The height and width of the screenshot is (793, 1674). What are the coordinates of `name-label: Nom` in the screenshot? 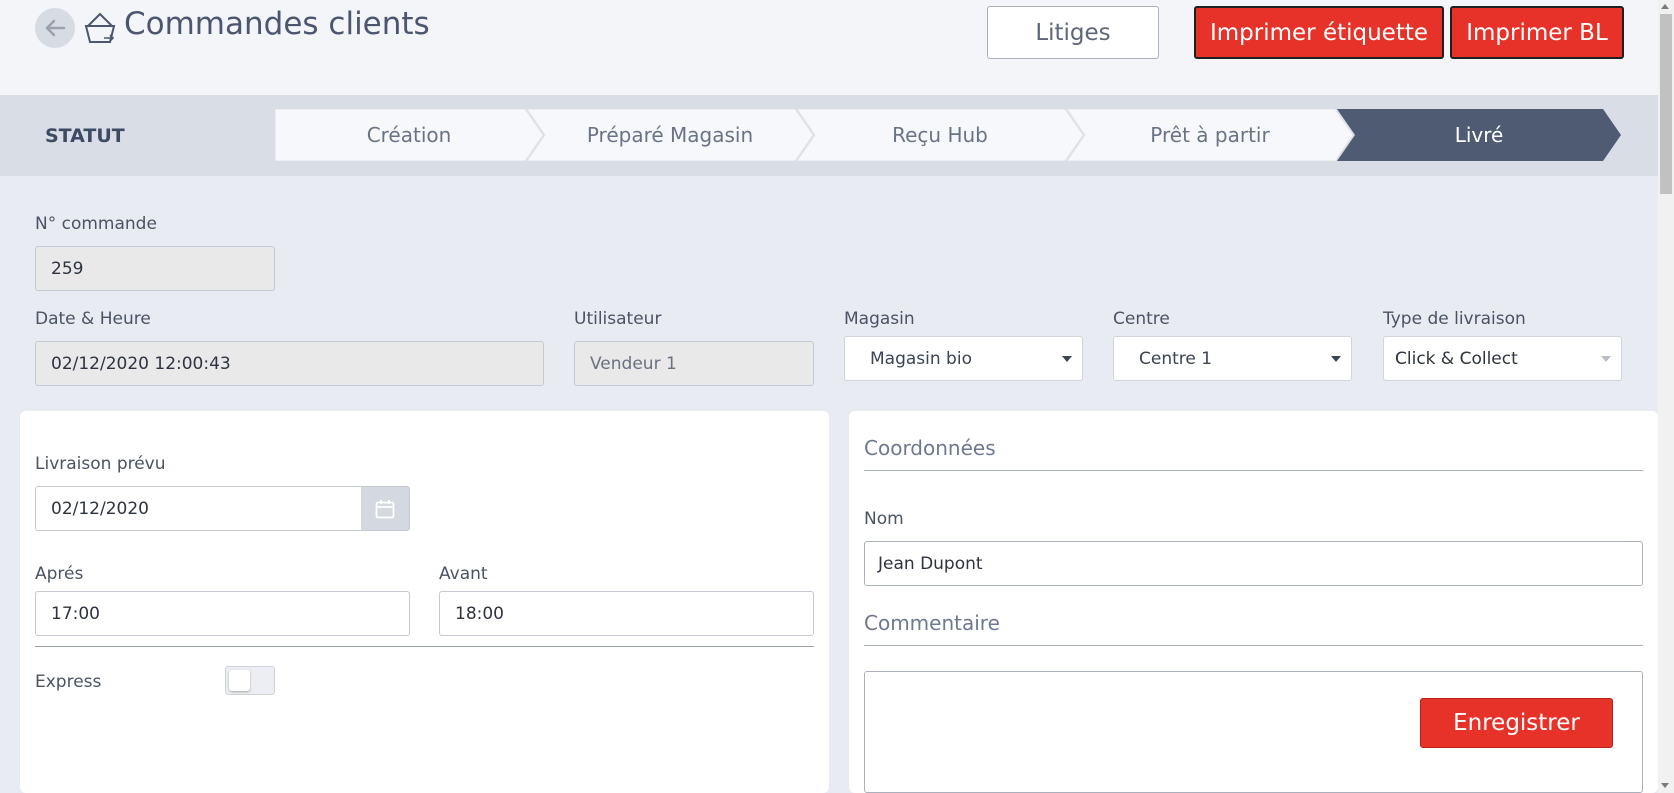 It's located at (884, 519).